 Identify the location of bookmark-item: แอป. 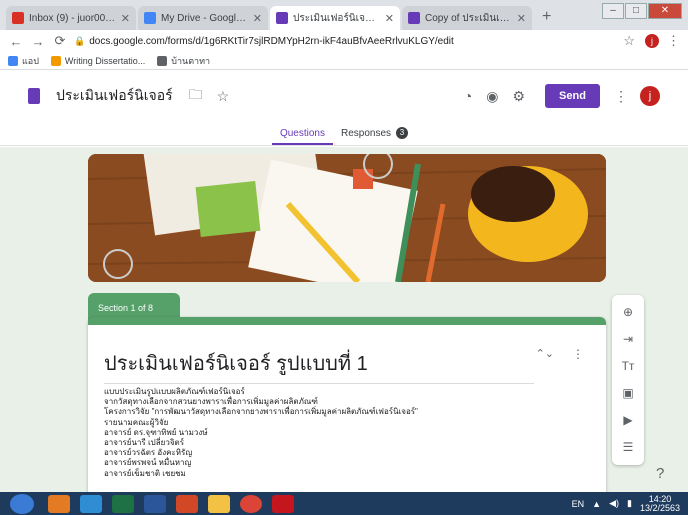
(23, 61).